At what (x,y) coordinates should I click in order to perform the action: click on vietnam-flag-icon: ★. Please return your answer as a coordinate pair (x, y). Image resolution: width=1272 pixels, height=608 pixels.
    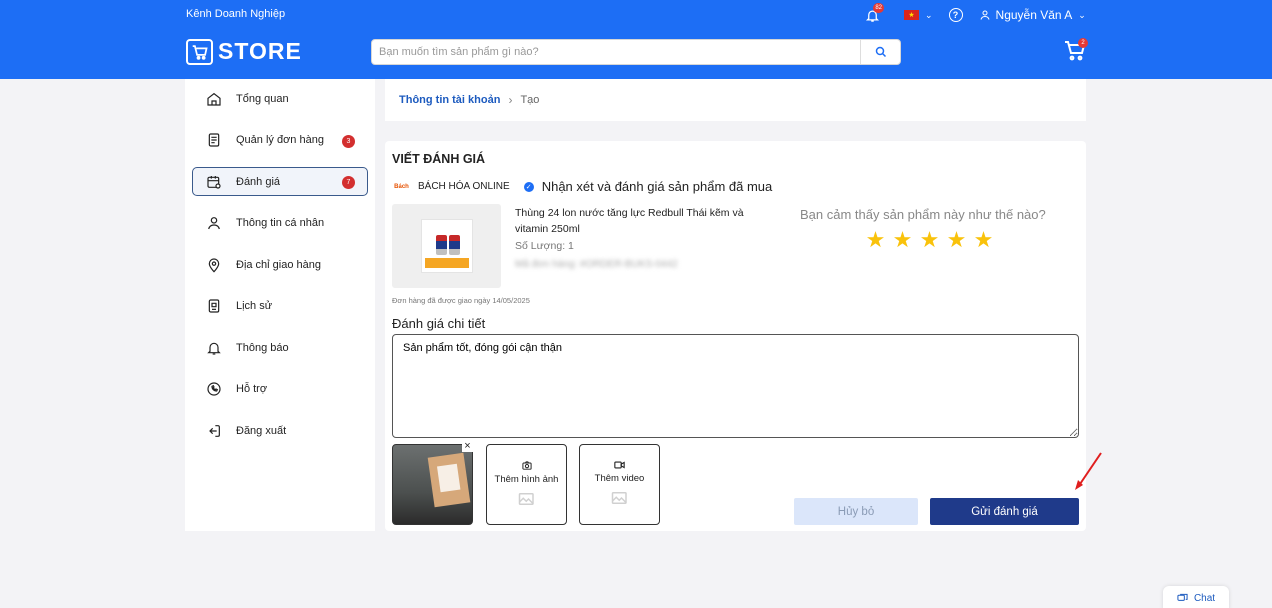
    Looking at the image, I should click on (911, 15).